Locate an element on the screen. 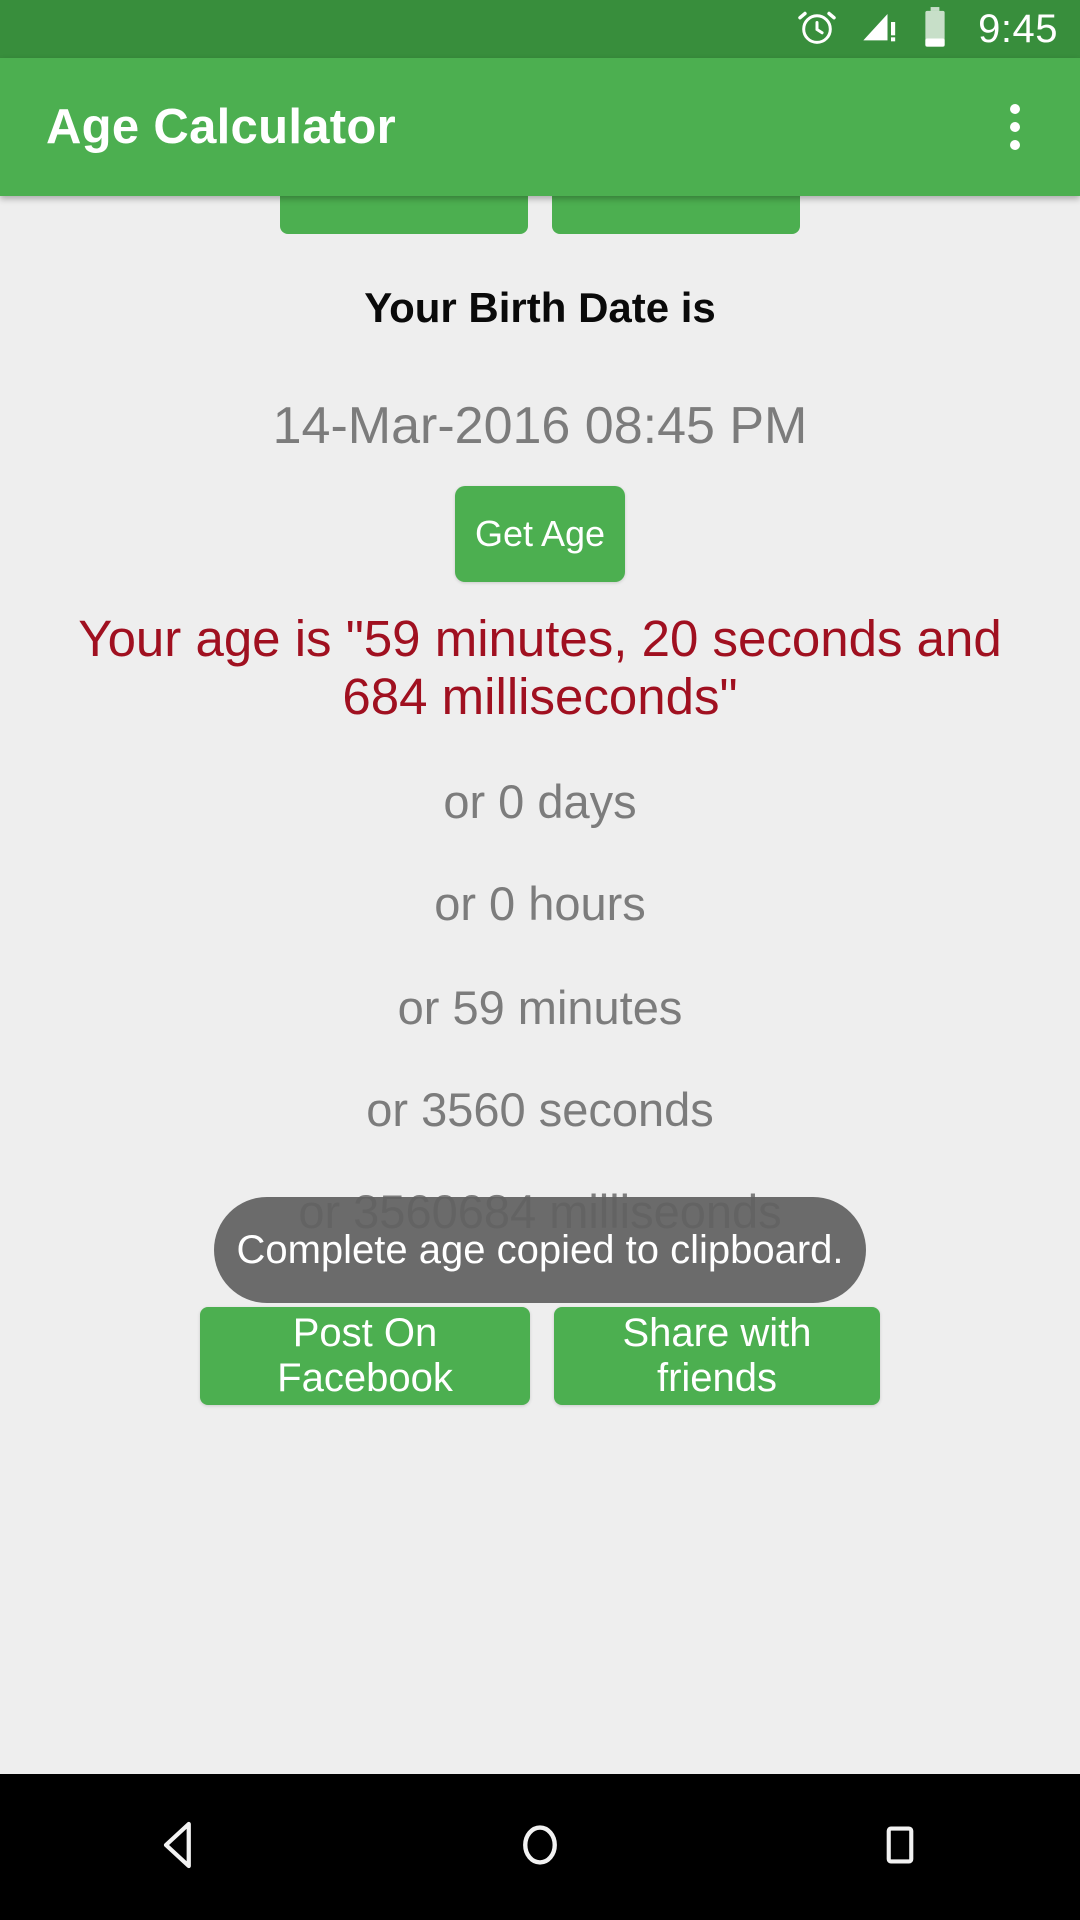 The height and width of the screenshot is (1920, 1080). alarm-icon is located at coordinates (817, 29).